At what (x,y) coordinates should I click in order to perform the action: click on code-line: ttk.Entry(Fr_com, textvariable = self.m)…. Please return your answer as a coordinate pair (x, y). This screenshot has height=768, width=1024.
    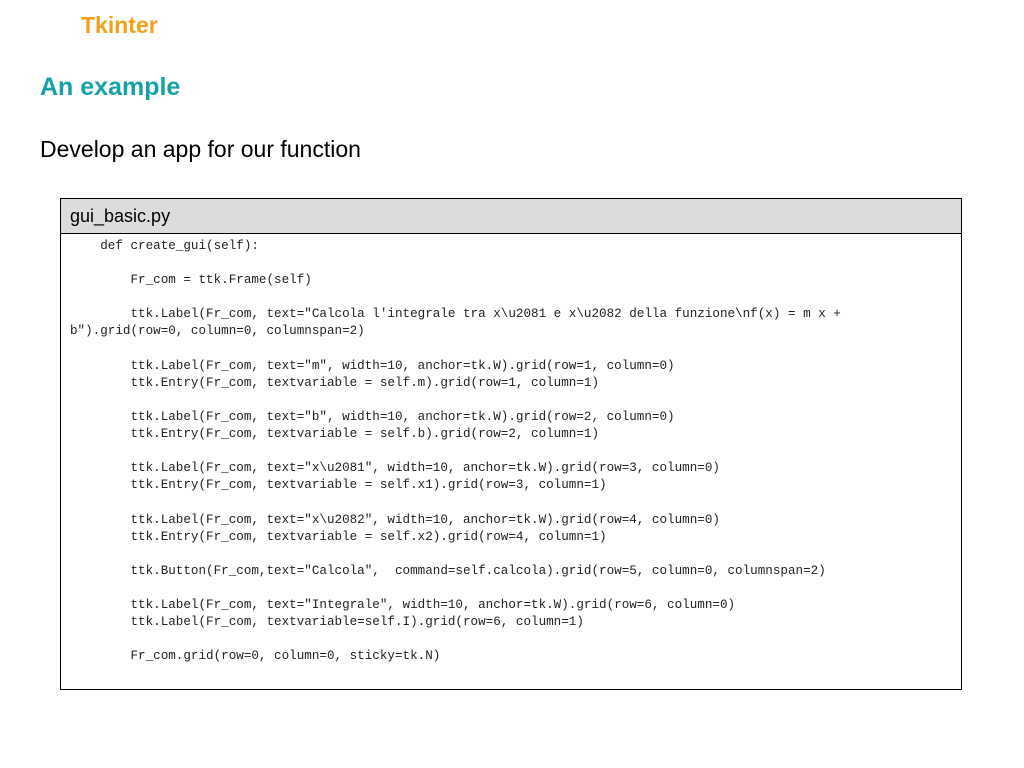
    Looking at the image, I should click on (335, 382).